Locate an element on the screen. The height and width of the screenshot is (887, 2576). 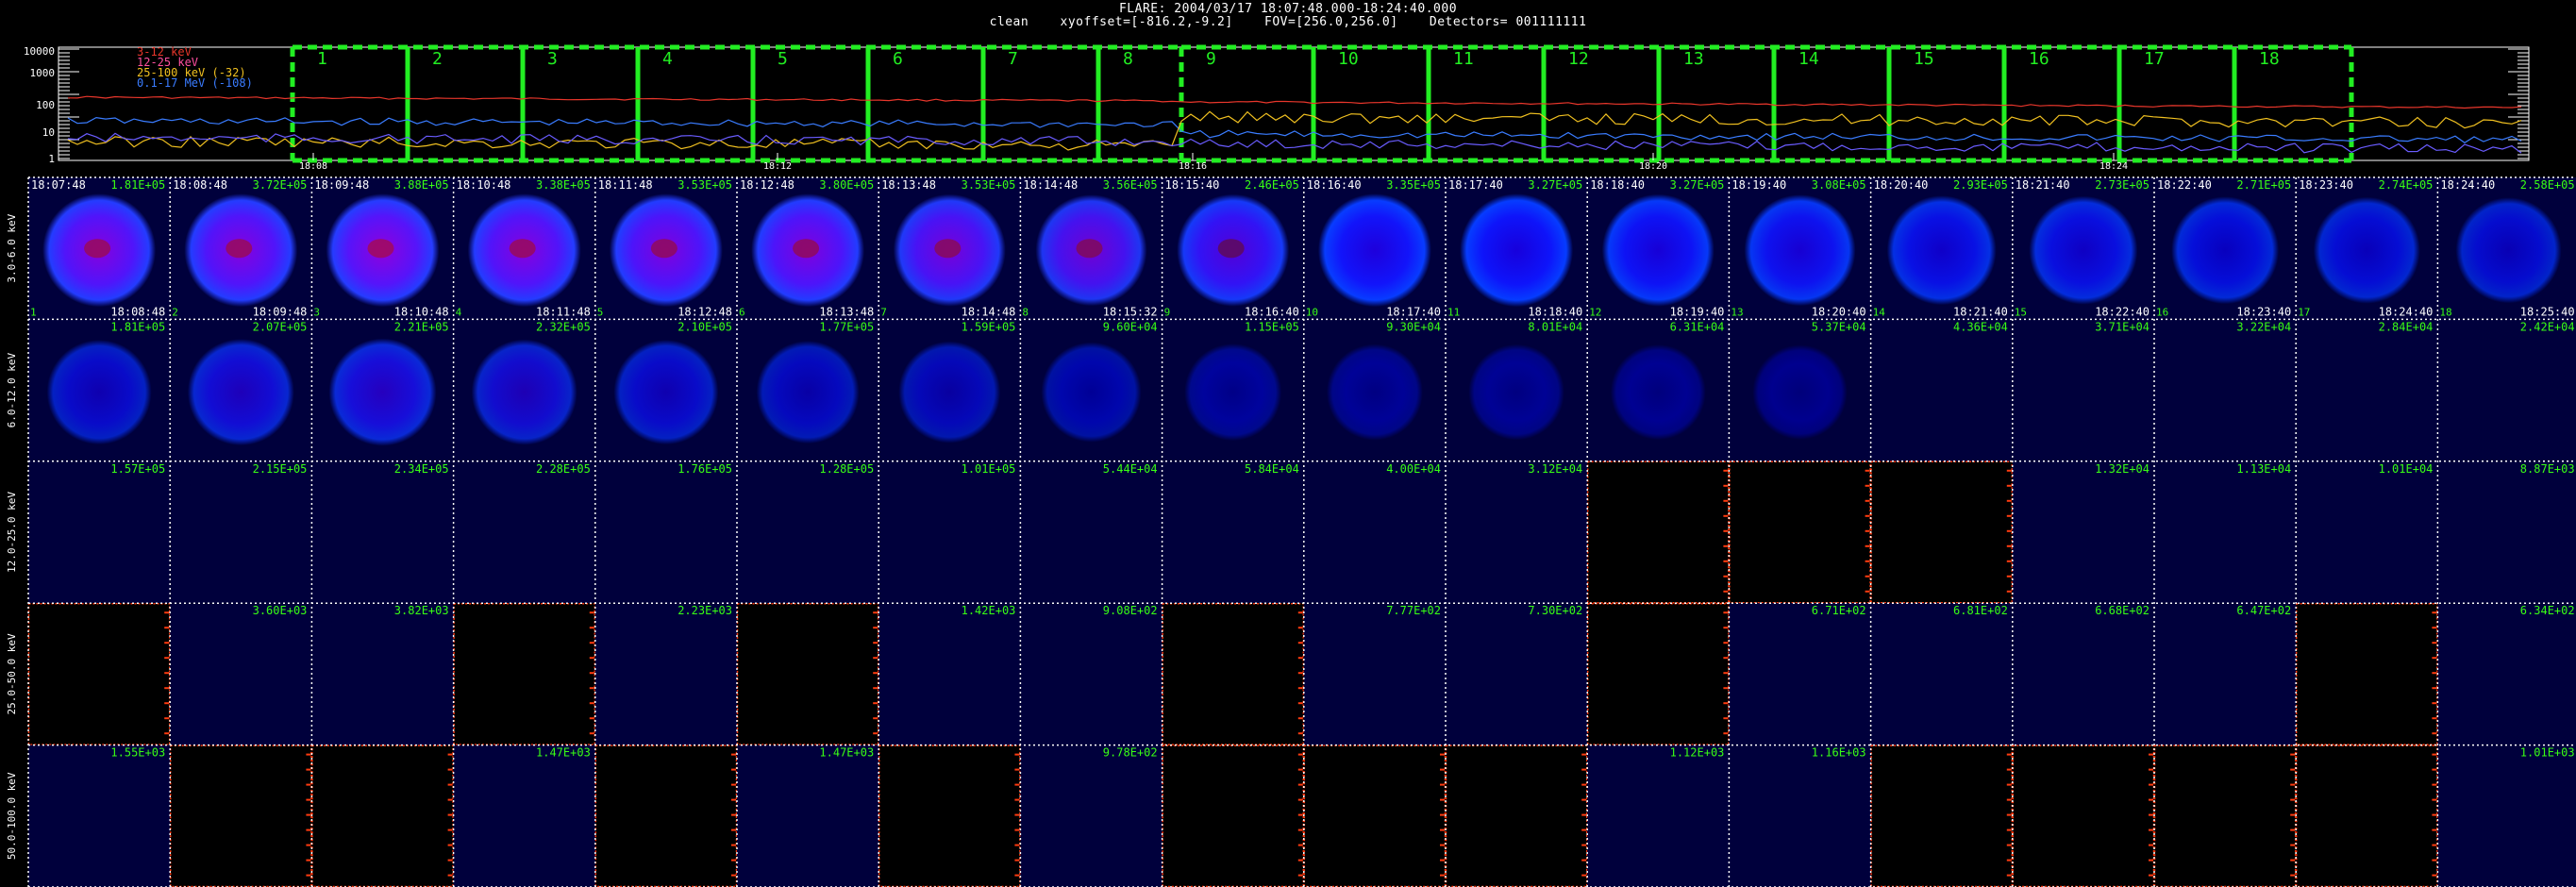
flare-kernel is located at coordinates (948, 249).